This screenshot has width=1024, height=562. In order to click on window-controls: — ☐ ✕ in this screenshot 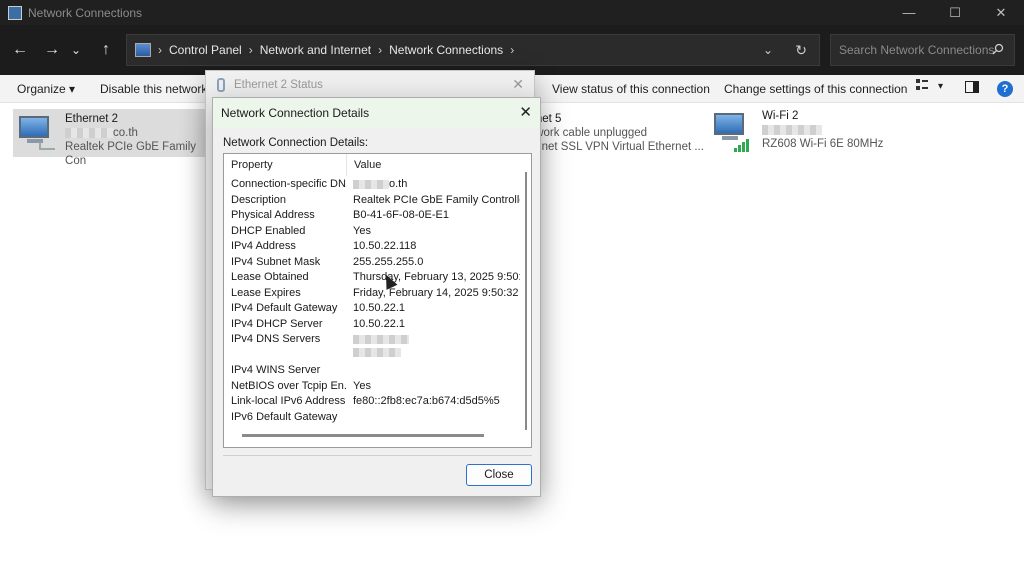, I will do `click(955, 12)`.